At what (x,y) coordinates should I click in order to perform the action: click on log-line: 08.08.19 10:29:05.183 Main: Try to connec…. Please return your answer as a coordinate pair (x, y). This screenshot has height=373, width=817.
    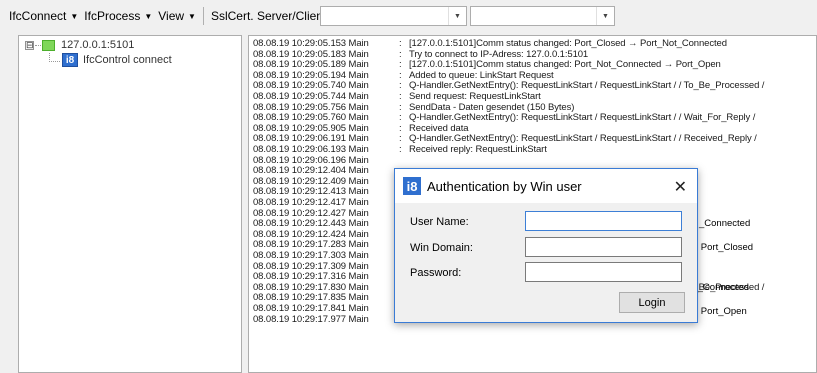
    Looking at the image, I should click on (421, 54).